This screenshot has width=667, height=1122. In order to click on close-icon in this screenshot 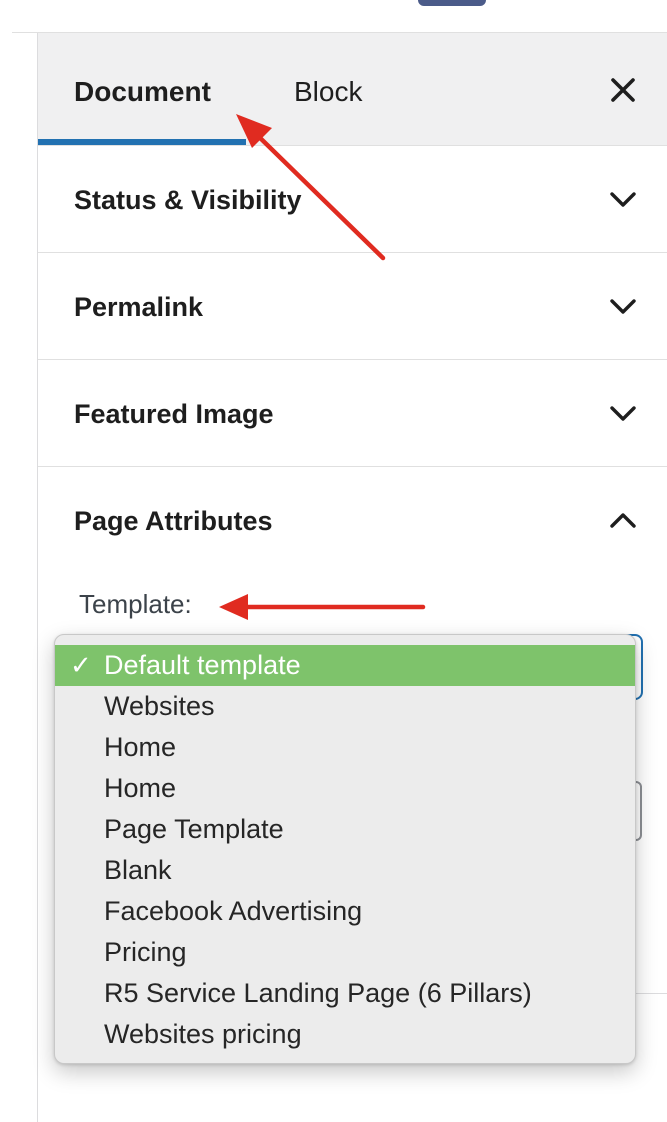, I will do `click(623, 90)`.